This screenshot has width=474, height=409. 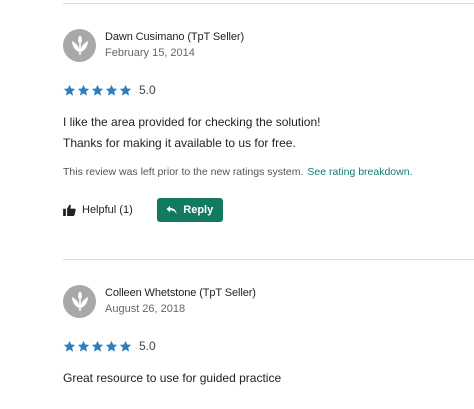 I want to click on reviewer-name: Dawn Cusimano (TpT Seller), so click(x=174, y=37).